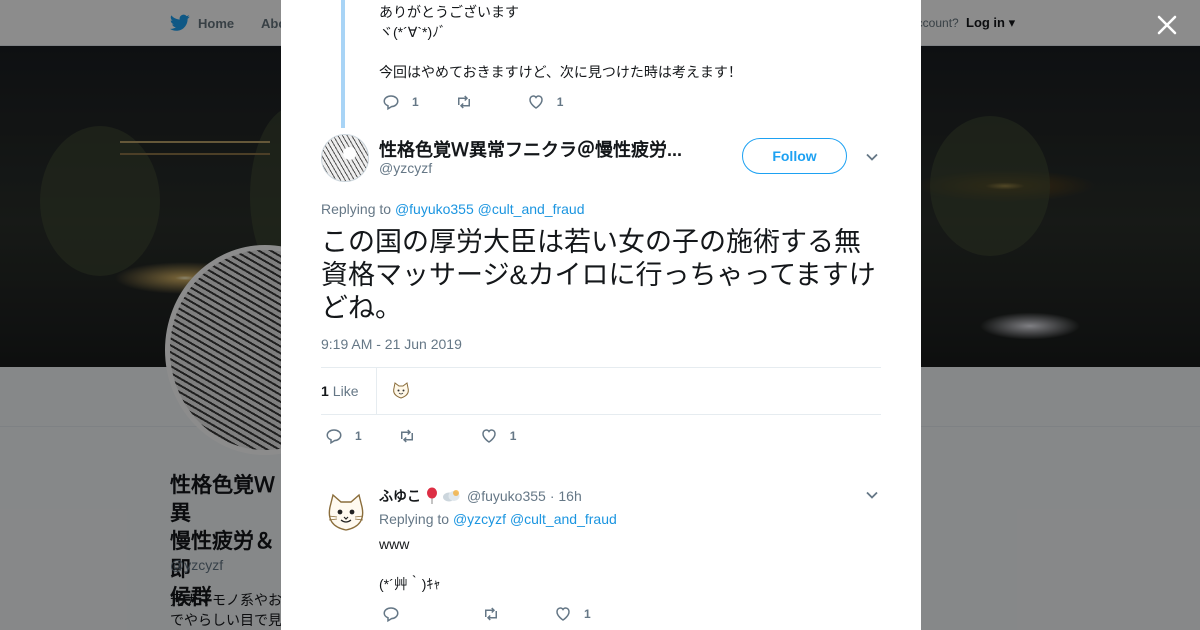 Image resolution: width=1200 pixels, height=630 pixels. What do you see at coordinates (401, 391) in the screenshot?
I see `liker-avatar-cat-icon` at bounding box center [401, 391].